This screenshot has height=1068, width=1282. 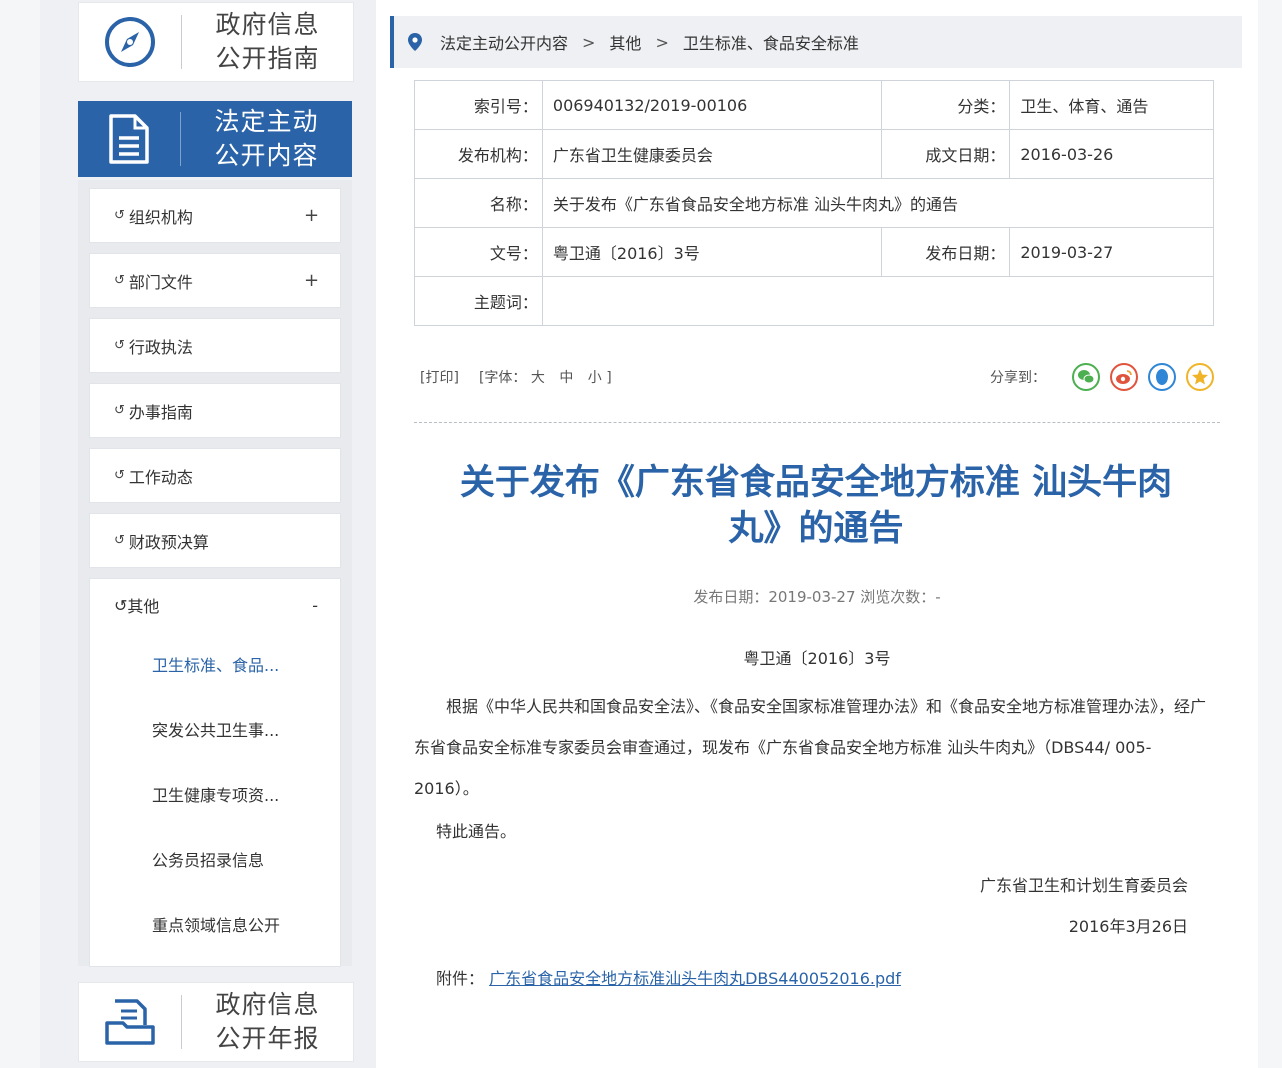 I want to click on sidebar-item-department-docs: ↺ 部门文件 +, so click(x=215, y=280).